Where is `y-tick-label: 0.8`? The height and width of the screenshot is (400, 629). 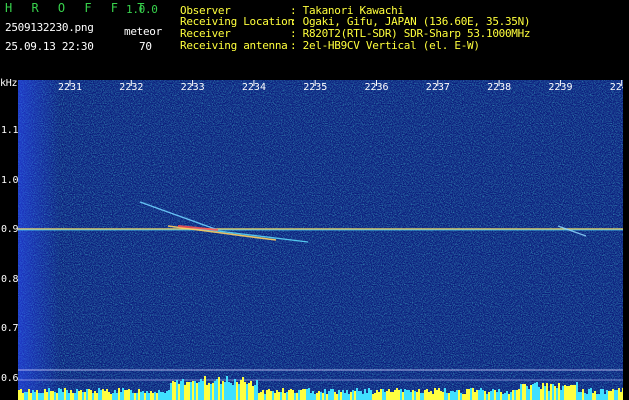 y-tick-label: 0.8 is located at coordinates (10, 279).